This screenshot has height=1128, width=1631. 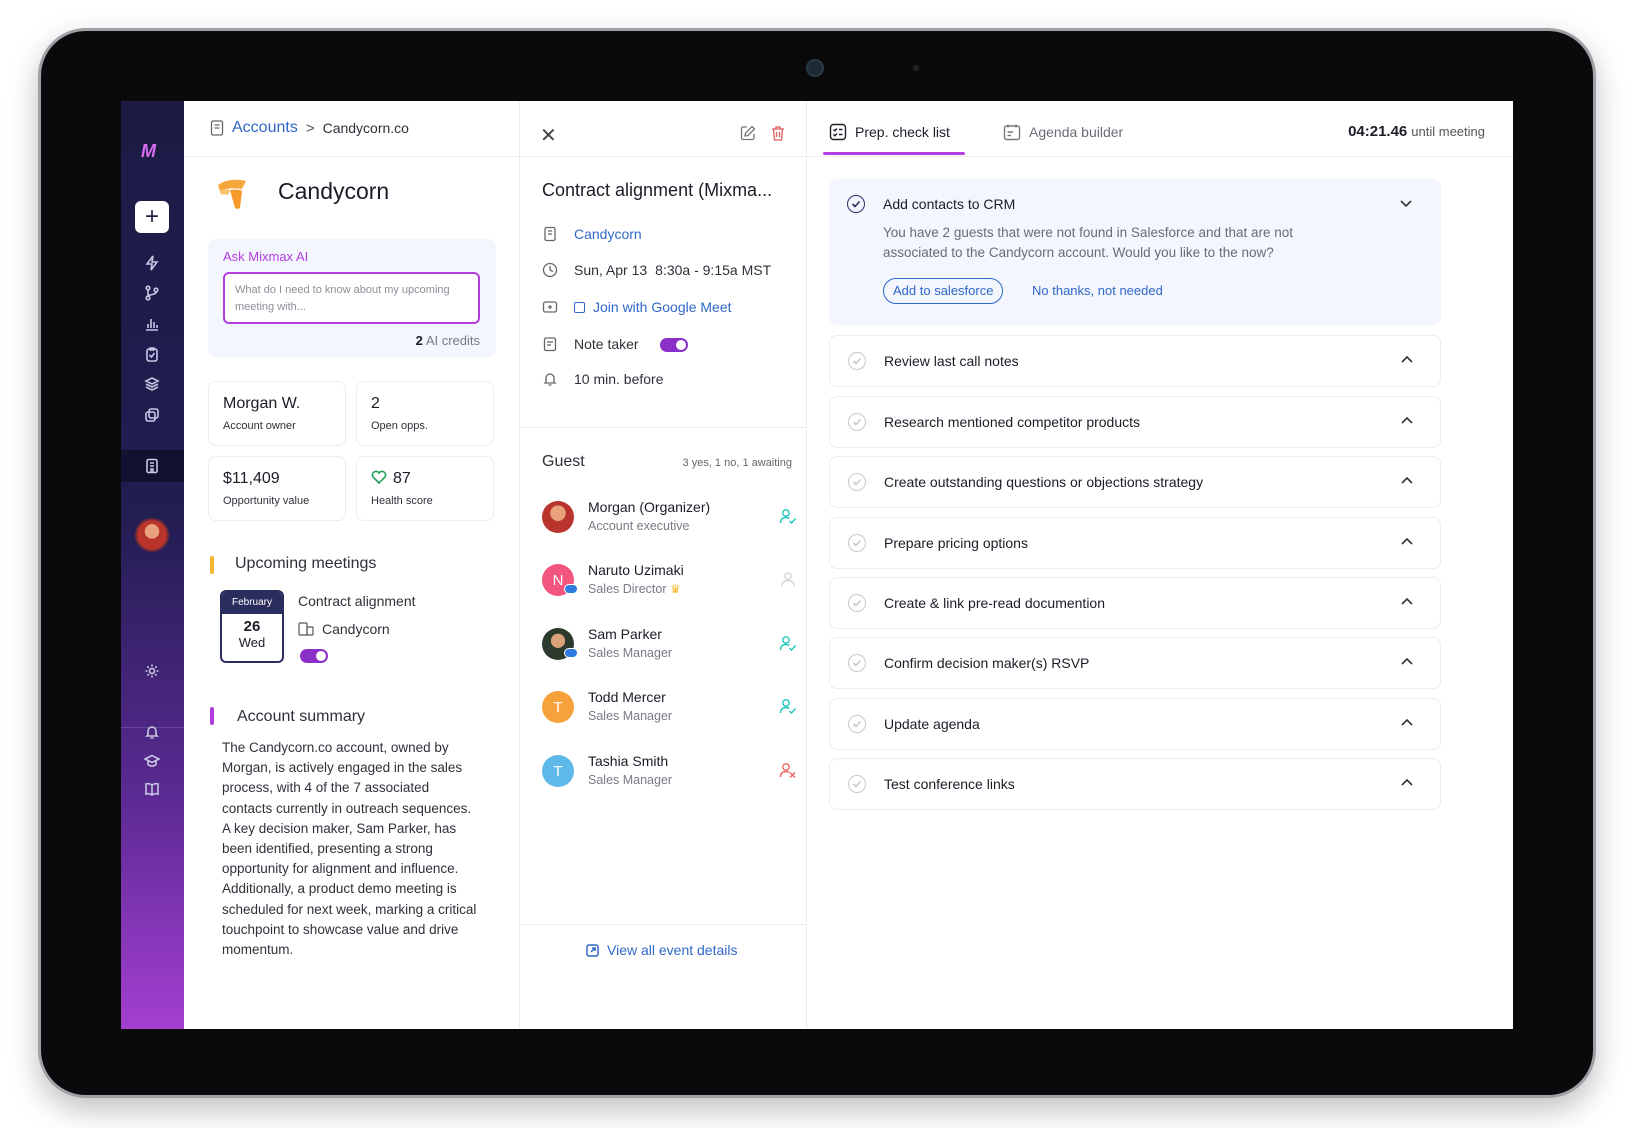 I want to click on view-all-label: View all event details, so click(x=672, y=950).